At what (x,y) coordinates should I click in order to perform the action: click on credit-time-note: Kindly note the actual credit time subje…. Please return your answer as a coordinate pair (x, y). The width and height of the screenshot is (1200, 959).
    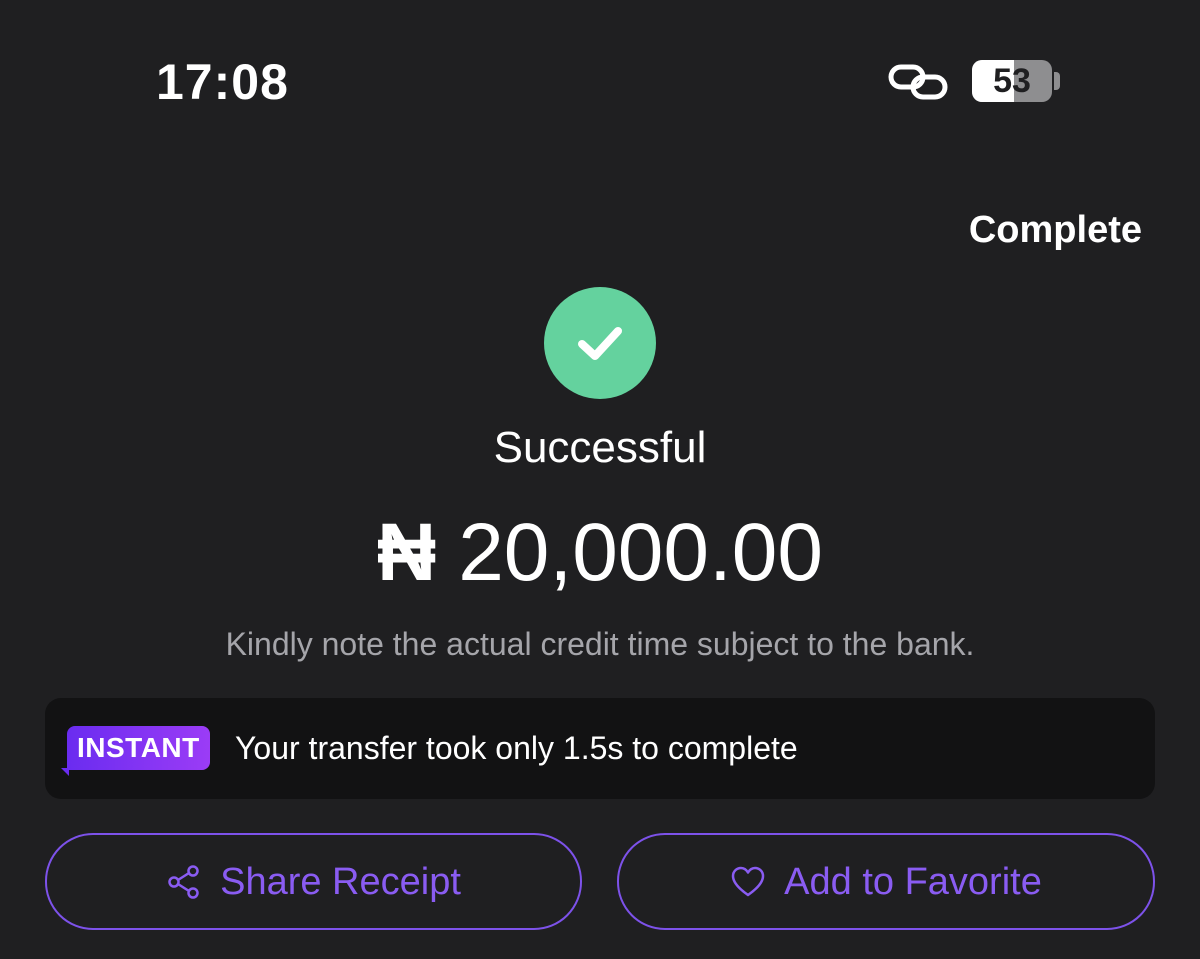
    Looking at the image, I should click on (600, 644).